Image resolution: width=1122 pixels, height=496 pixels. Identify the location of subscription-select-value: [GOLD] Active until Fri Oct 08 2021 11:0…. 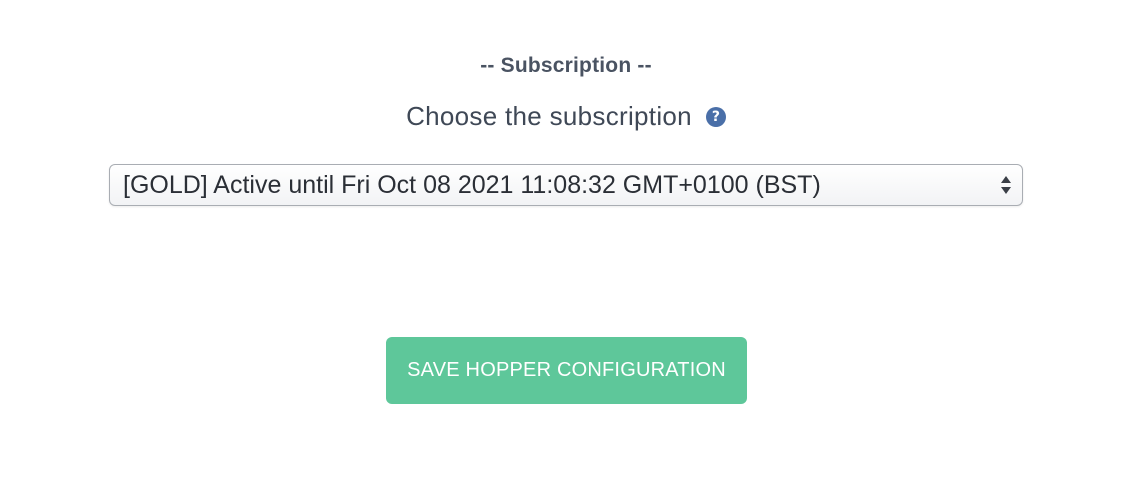
(472, 184).